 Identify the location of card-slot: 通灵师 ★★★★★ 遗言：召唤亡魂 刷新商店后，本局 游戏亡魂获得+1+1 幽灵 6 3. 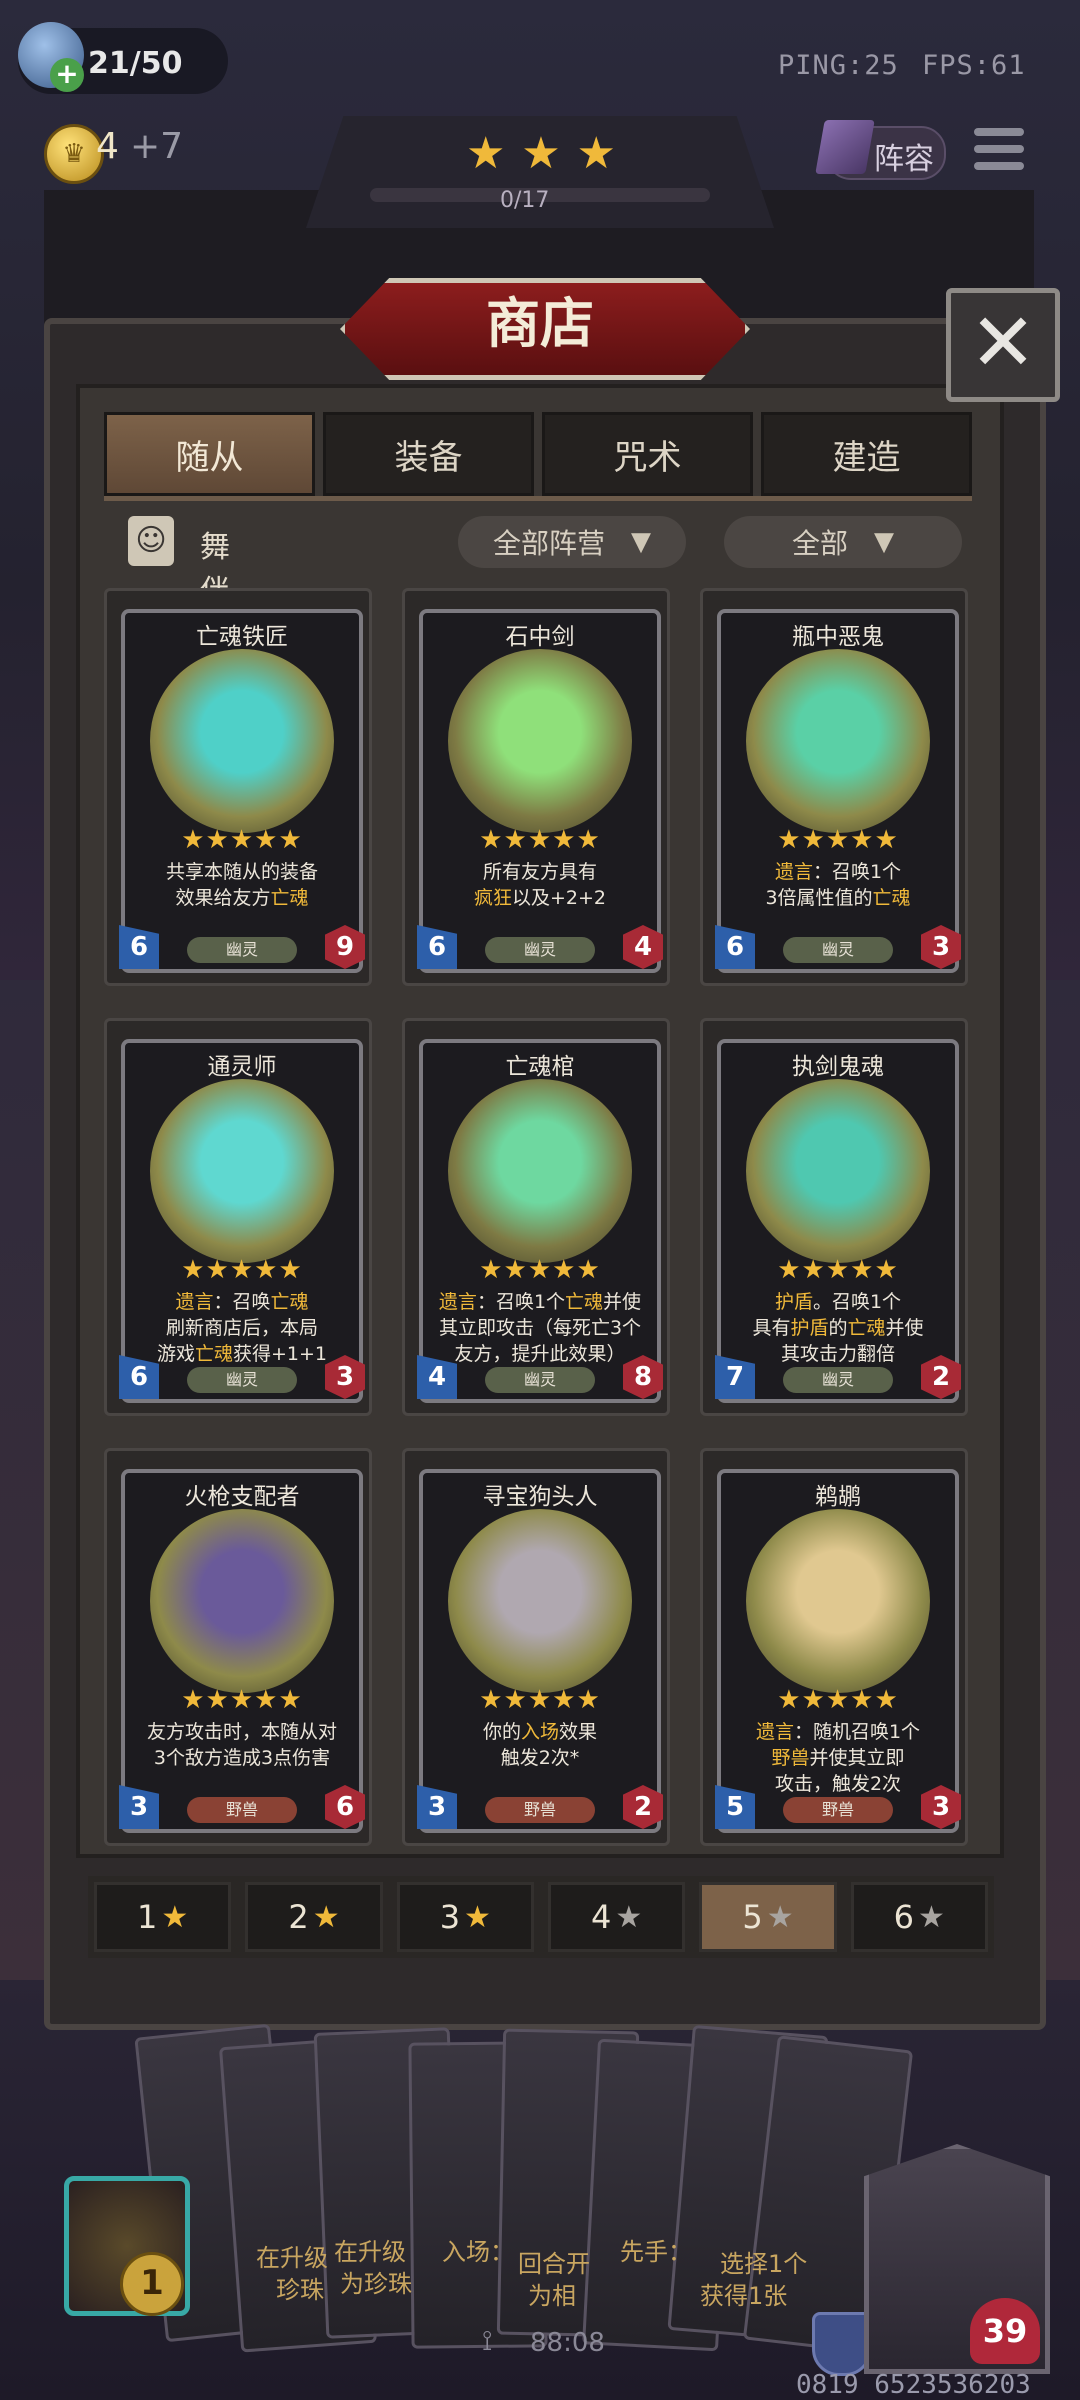
(238, 1217).